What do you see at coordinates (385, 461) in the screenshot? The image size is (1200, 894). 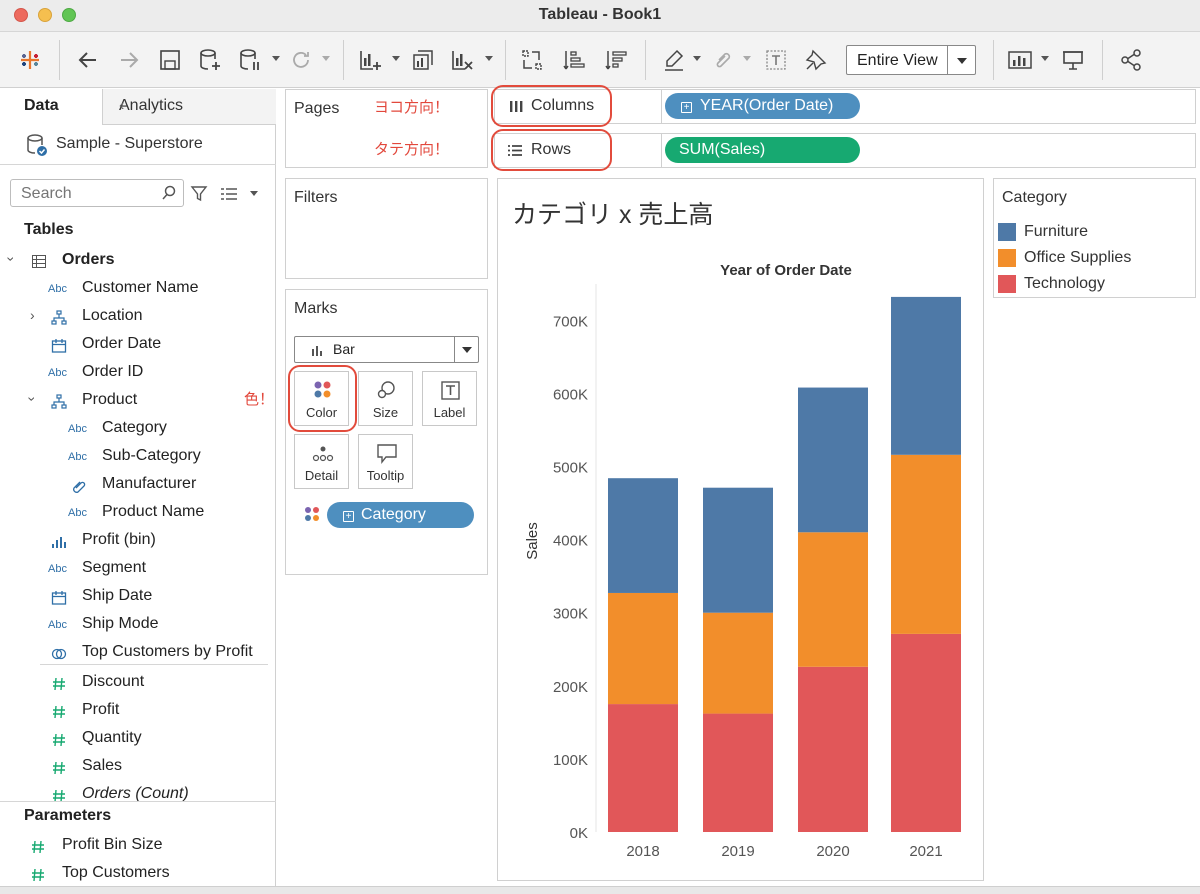 I see `tooltip-button: Tooltip` at bounding box center [385, 461].